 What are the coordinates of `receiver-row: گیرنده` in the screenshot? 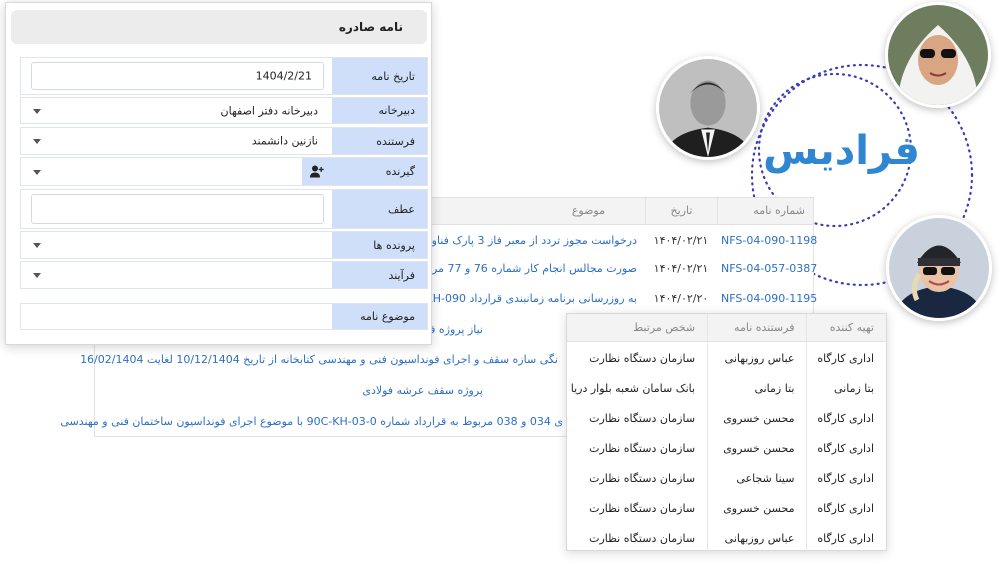 It's located at (224, 171).